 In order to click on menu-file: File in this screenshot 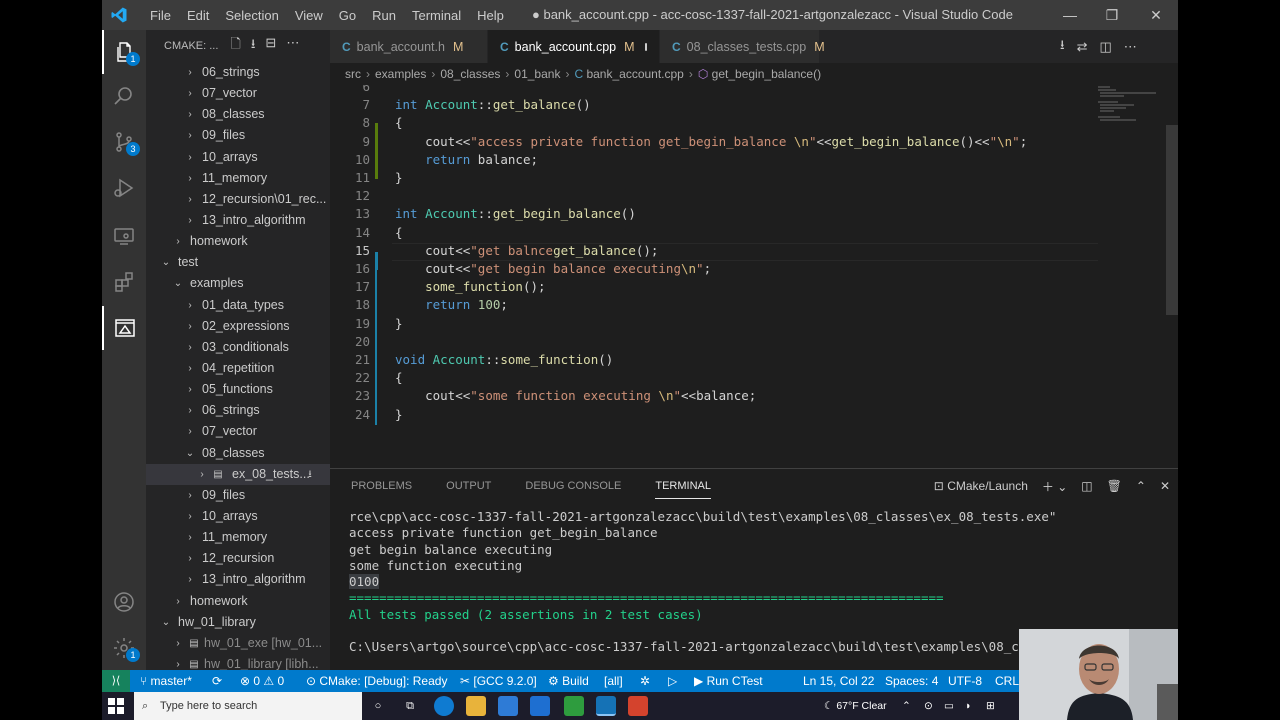, I will do `click(160, 15)`.